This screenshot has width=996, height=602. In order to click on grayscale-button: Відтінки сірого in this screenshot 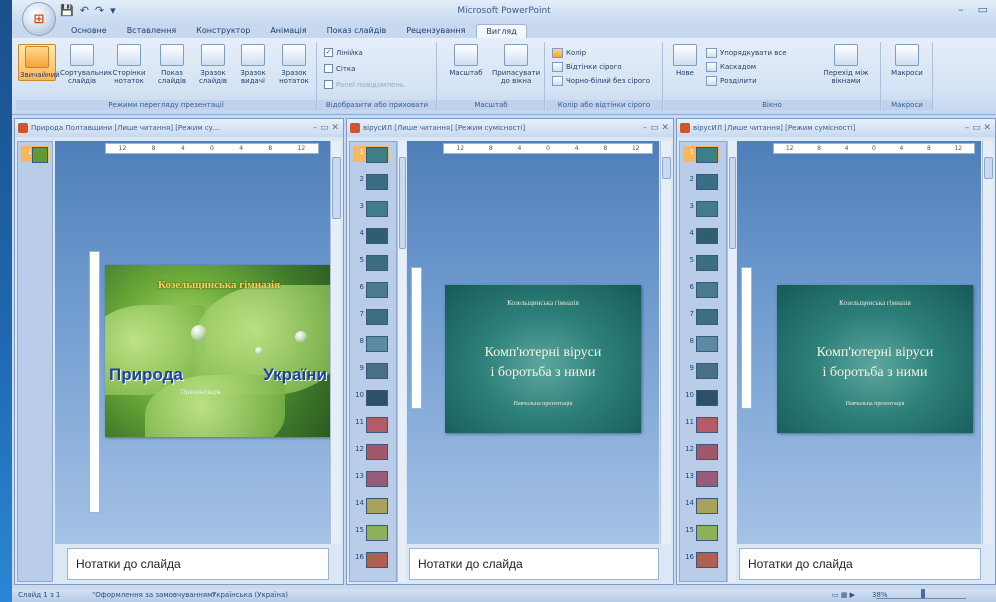, I will do `click(587, 67)`.